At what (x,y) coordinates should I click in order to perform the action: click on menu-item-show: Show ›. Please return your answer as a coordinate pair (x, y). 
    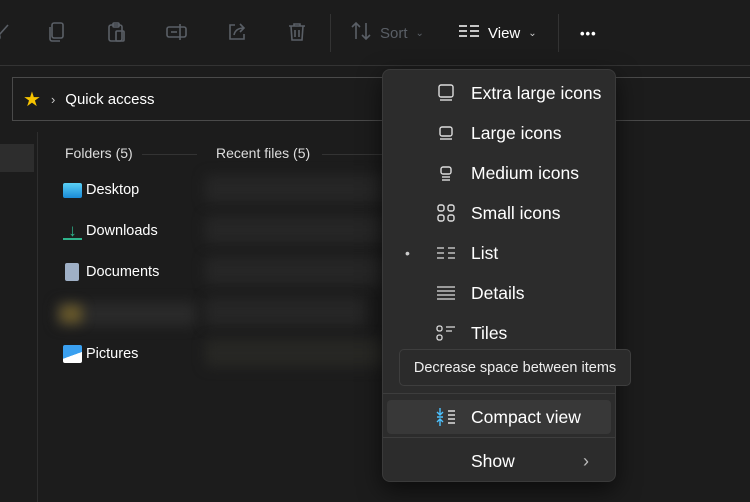
    Looking at the image, I should click on (499, 461).